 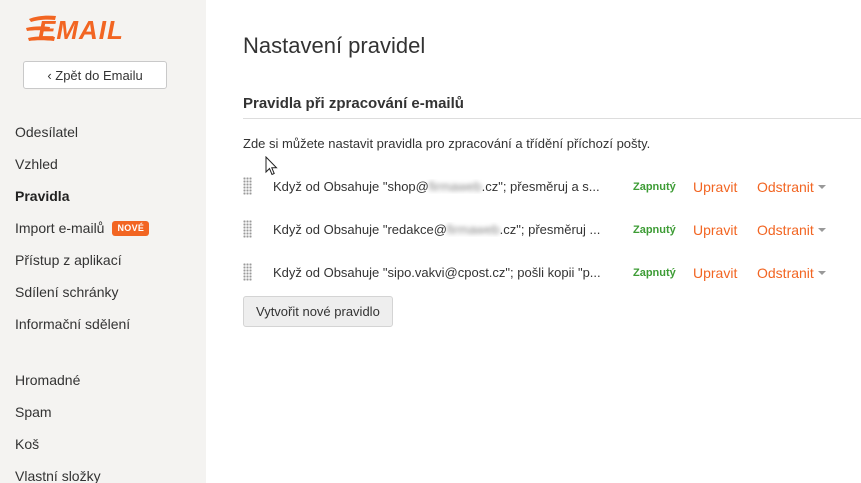 I want to click on sidebar-item-import: Import e-mailů NOVÉ, so click(x=103, y=228).